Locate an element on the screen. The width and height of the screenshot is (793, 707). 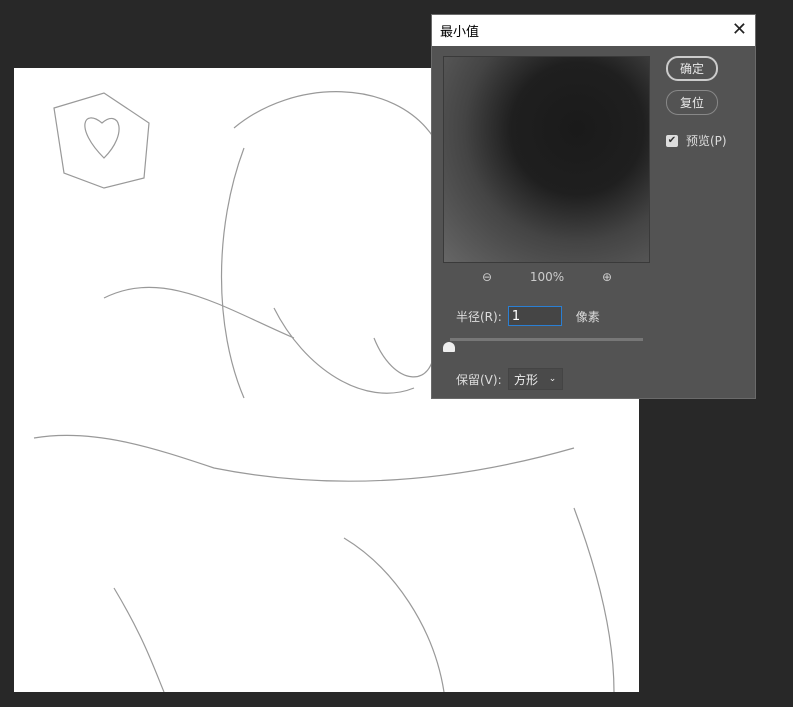
dialog-titlebar: 最小值 ✕ is located at coordinates (593, 30).